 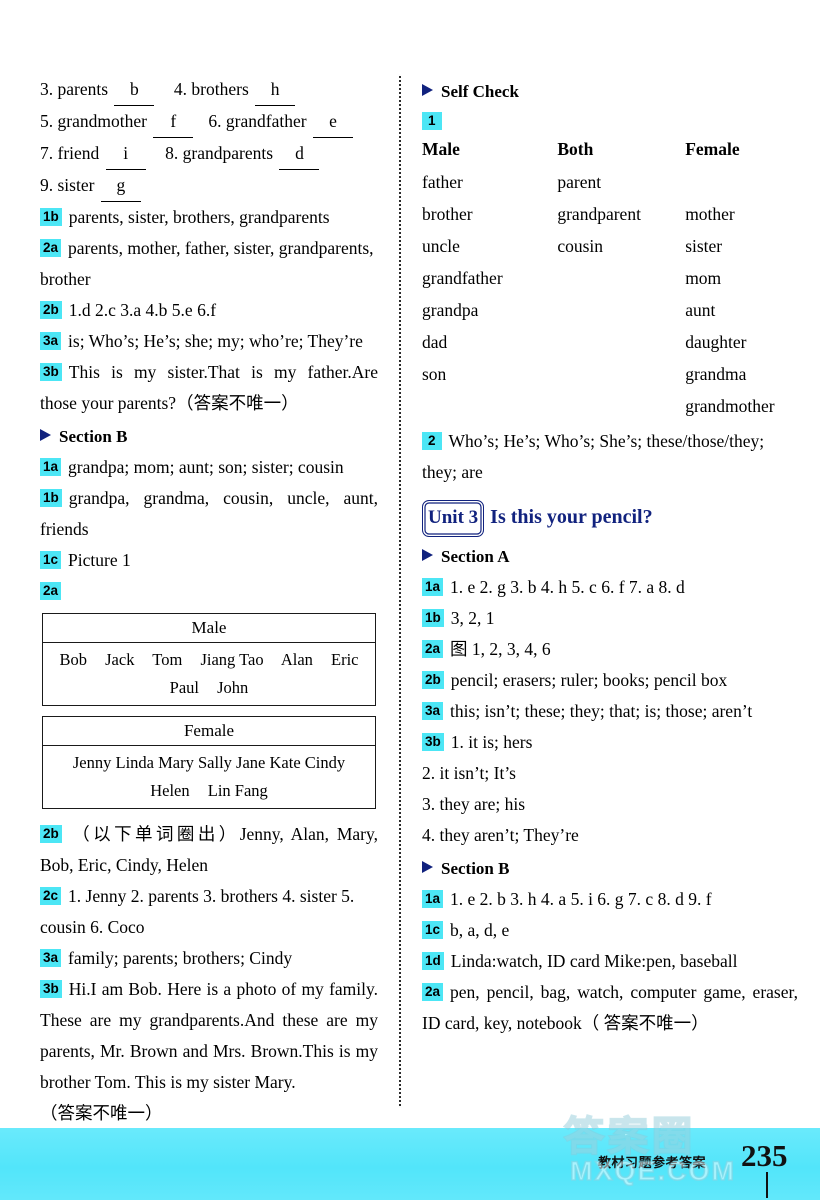 I want to click on answer-item-rb1c: 1c b, a, d, e, so click(x=610, y=930).